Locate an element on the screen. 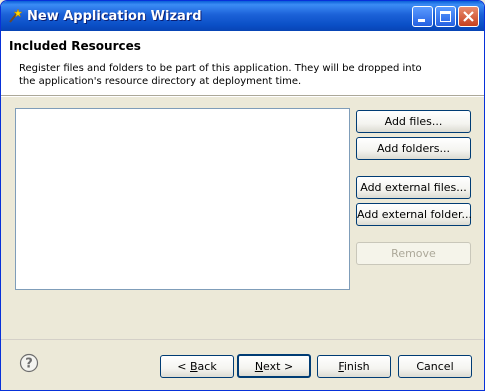 This screenshot has width=485, height=391. page-title: Included Resources is located at coordinates (75, 46).